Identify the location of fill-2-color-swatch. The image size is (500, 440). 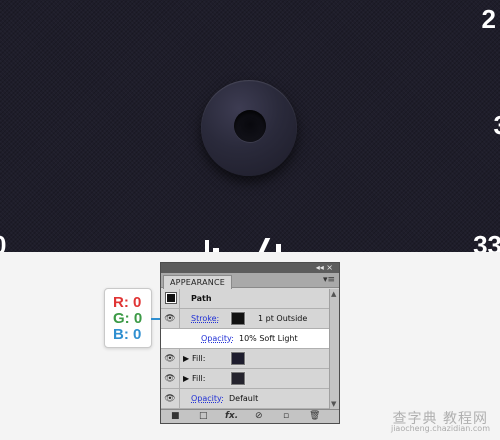
(238, 378).